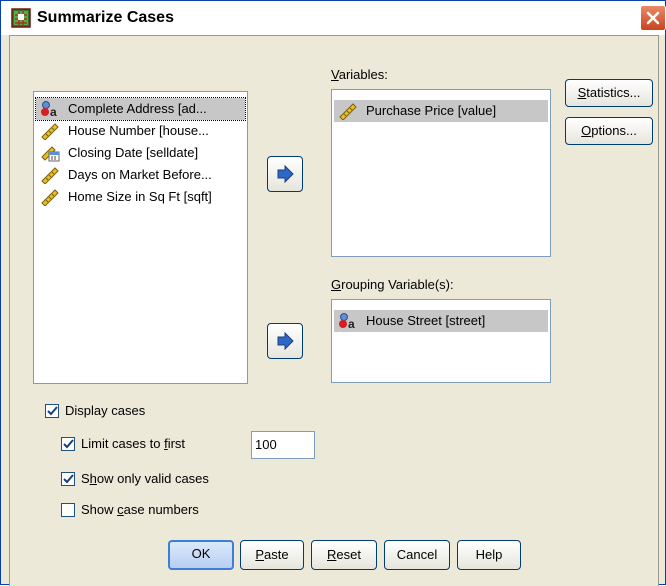 The width and height of the screenshot is (666, 586). What do you see at coordinates (105, 17) in the screenshot?
I see `dialog-title: Summarize Cases` at bounding box center [105, 17].